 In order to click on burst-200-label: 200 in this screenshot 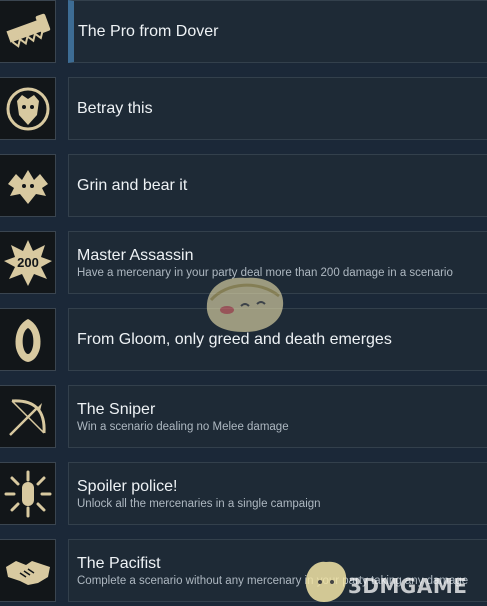, I will do `click(28, 262)`.